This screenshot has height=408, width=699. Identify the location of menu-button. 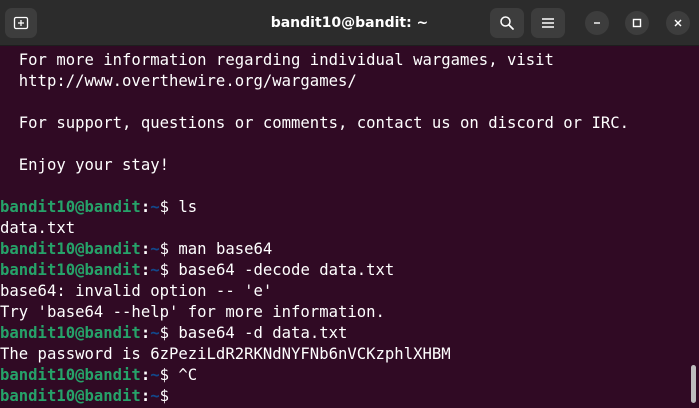
(548, 23).